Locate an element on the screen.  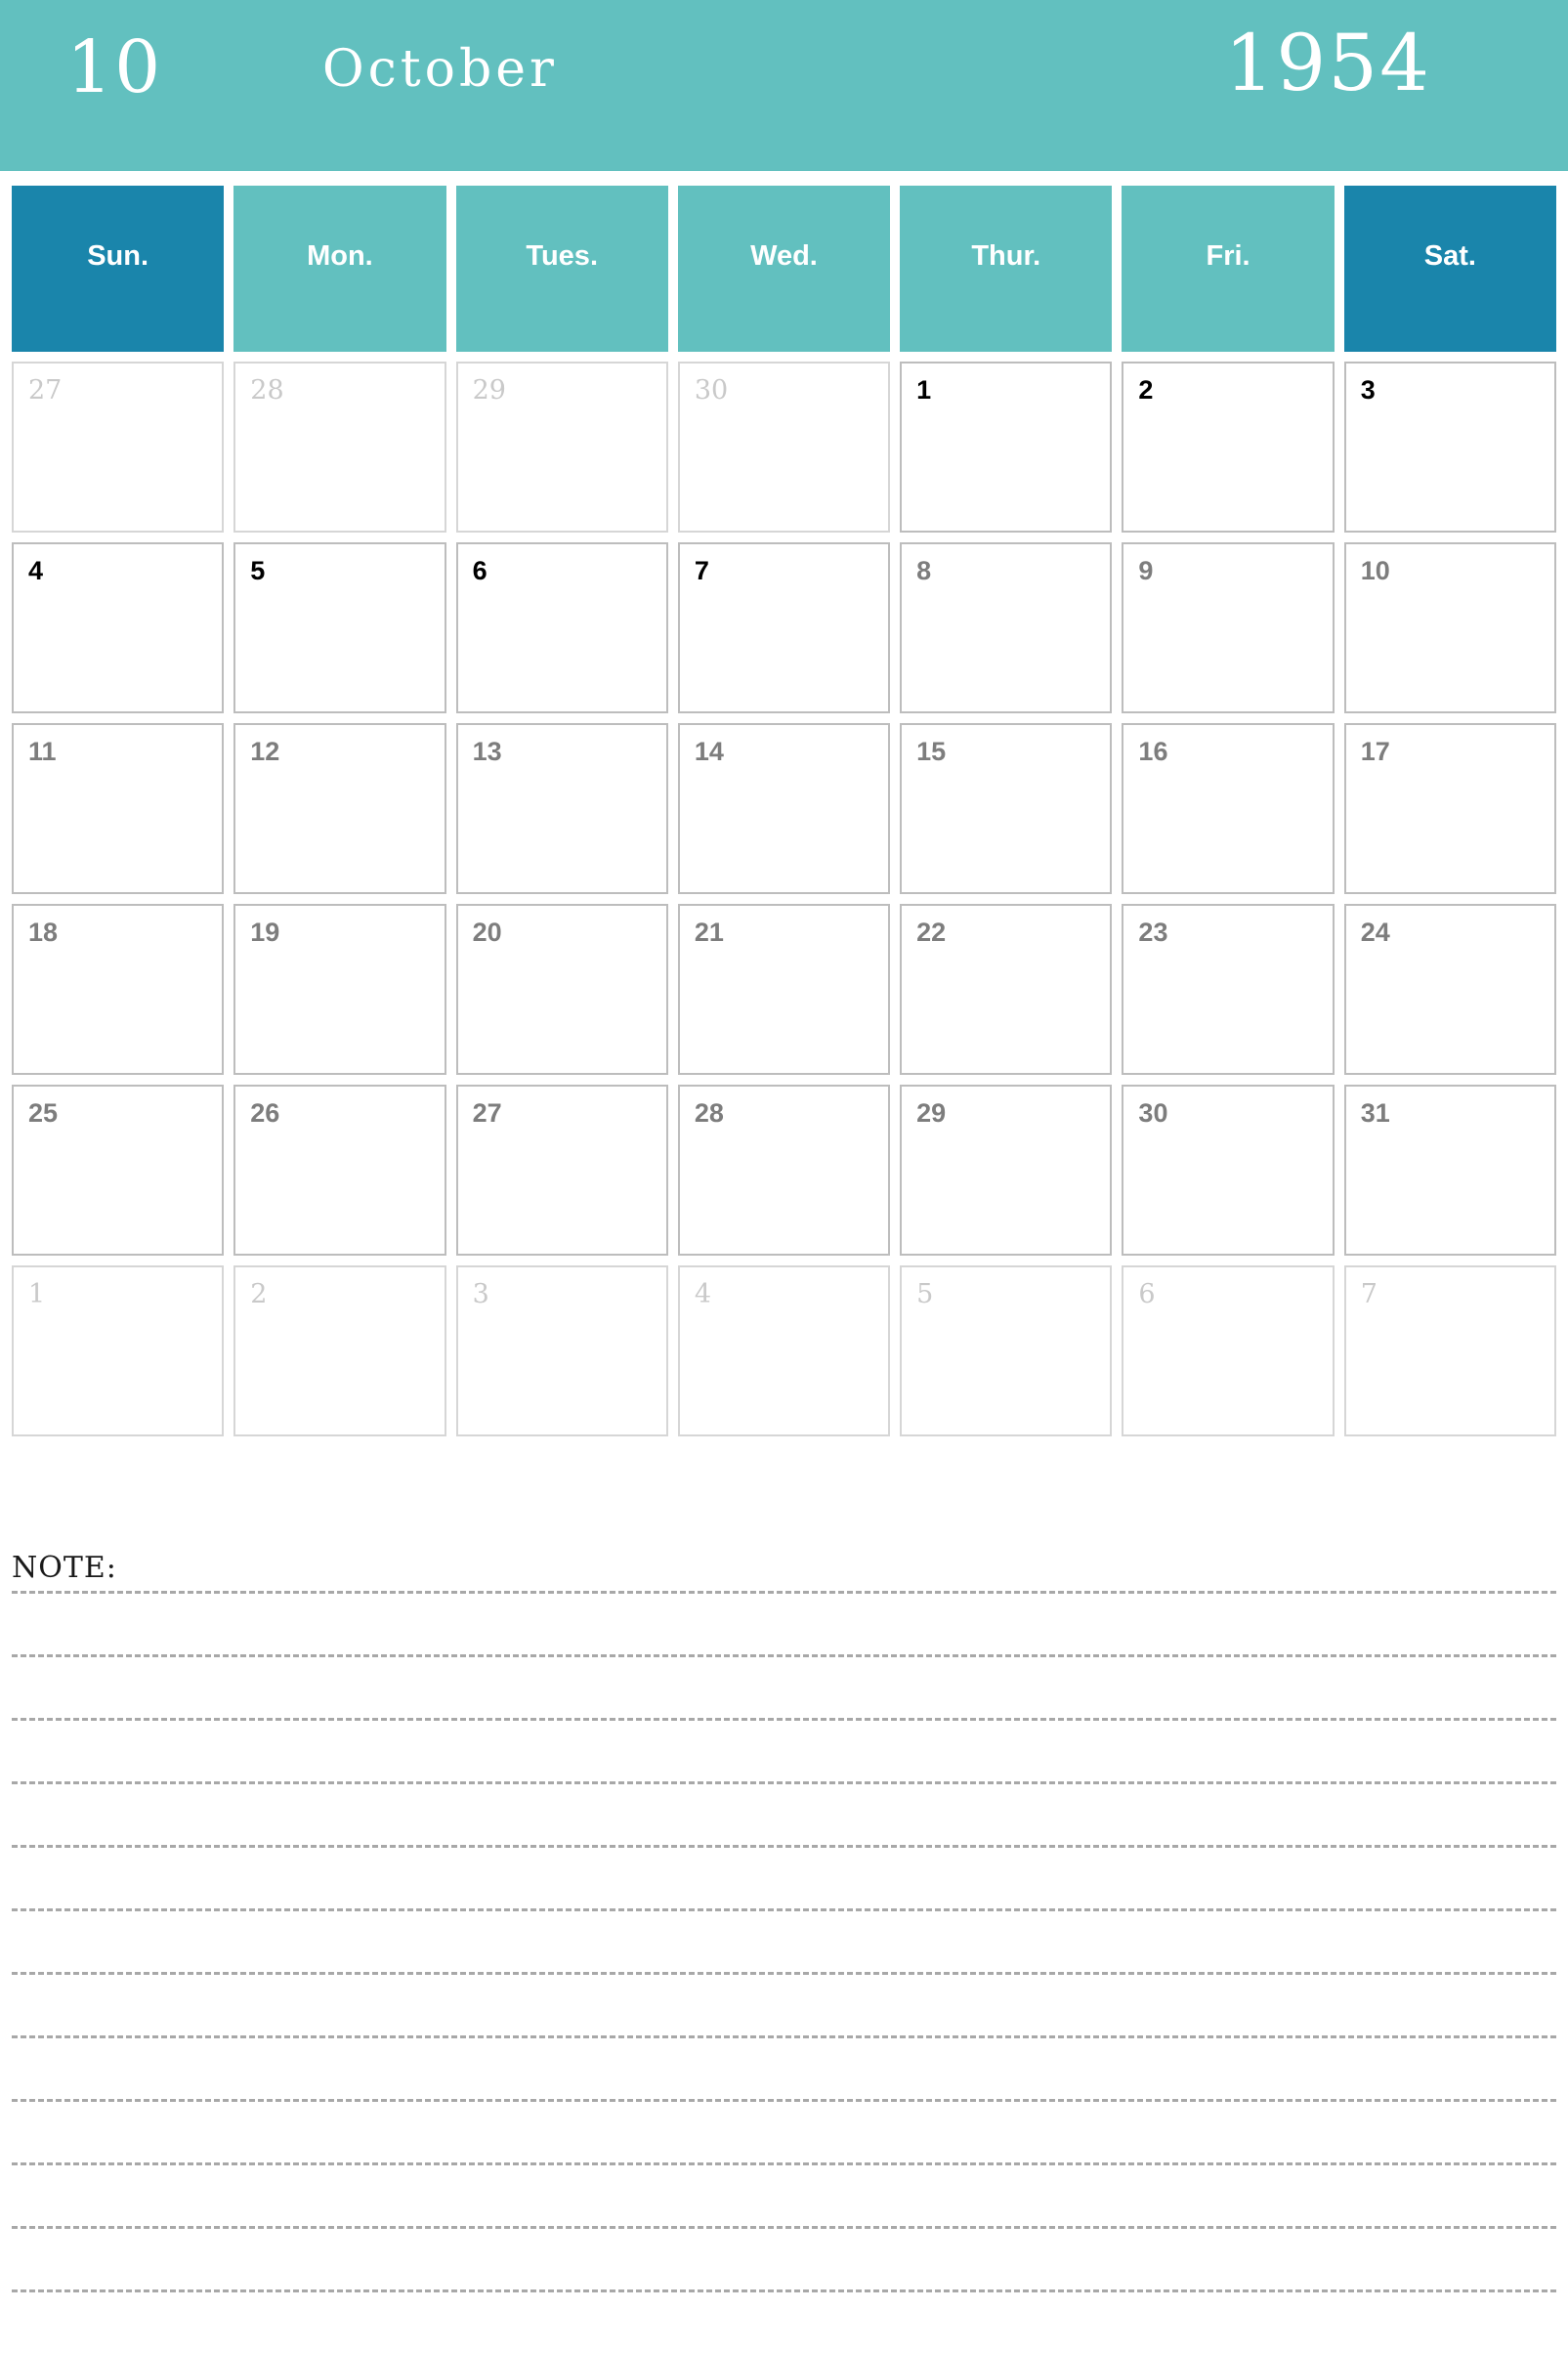
day-cell: 19 is located at coordinates (339, 989).